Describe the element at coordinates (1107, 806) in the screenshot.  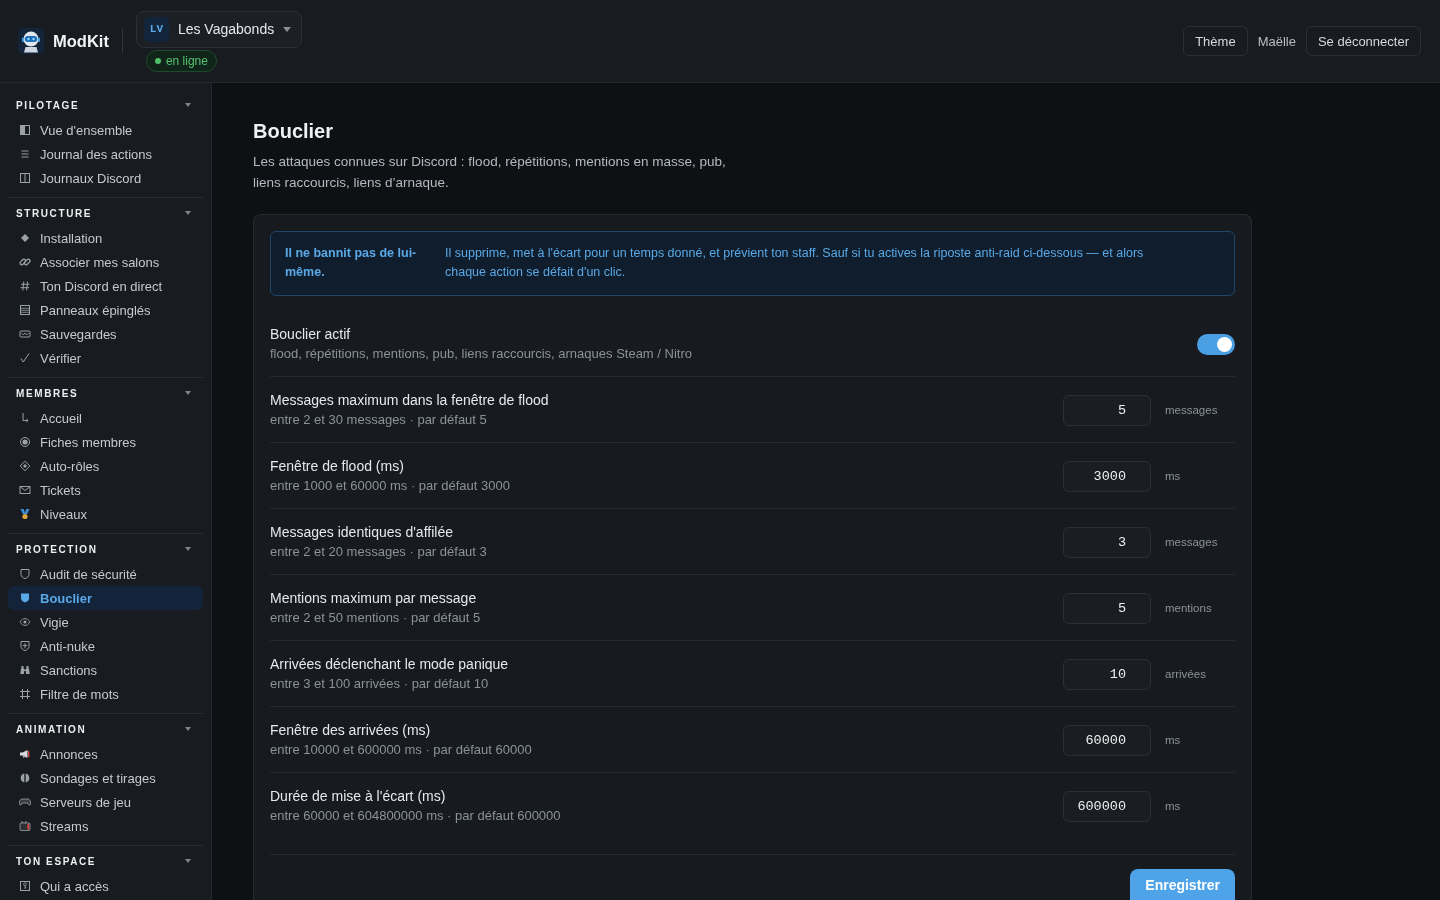
I see `number-field: 600000` at that location.